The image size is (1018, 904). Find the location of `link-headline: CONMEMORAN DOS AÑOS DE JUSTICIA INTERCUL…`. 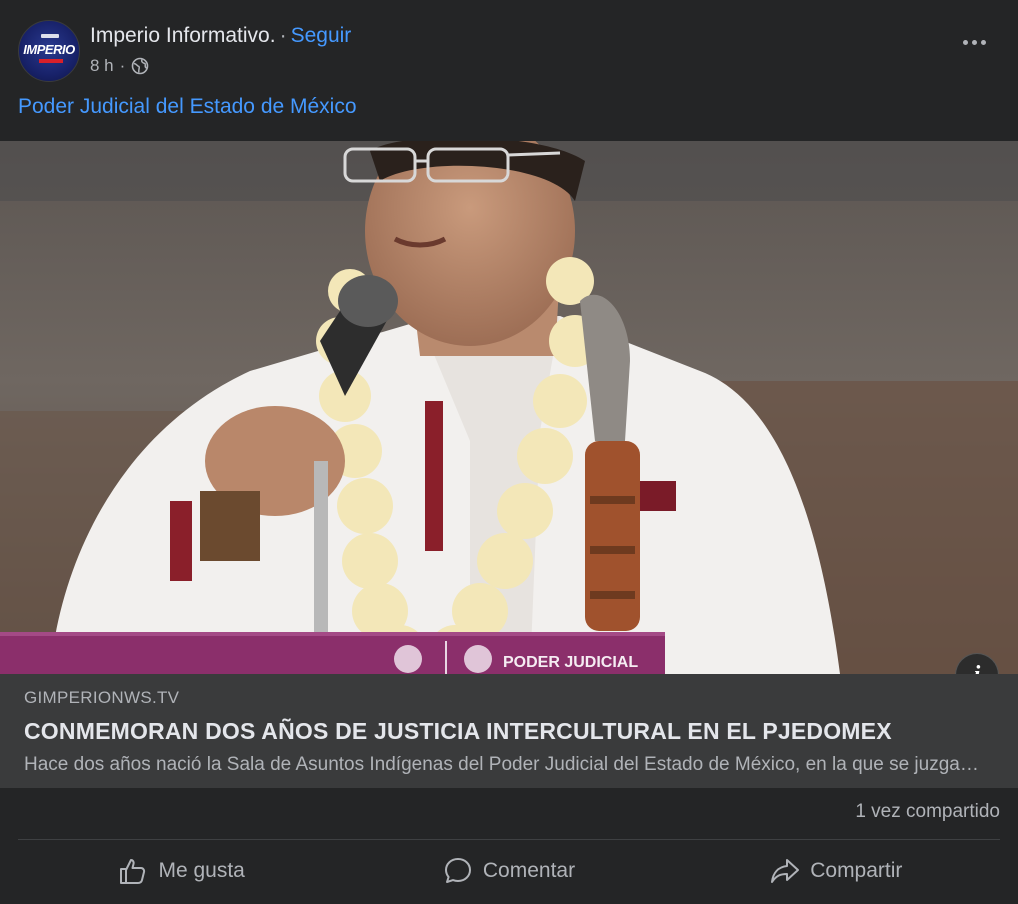

link-headline: CONMEMORAN DOS AÑOS DE JUSTICIA INTERCUL… is located at coordinates (458, 731).